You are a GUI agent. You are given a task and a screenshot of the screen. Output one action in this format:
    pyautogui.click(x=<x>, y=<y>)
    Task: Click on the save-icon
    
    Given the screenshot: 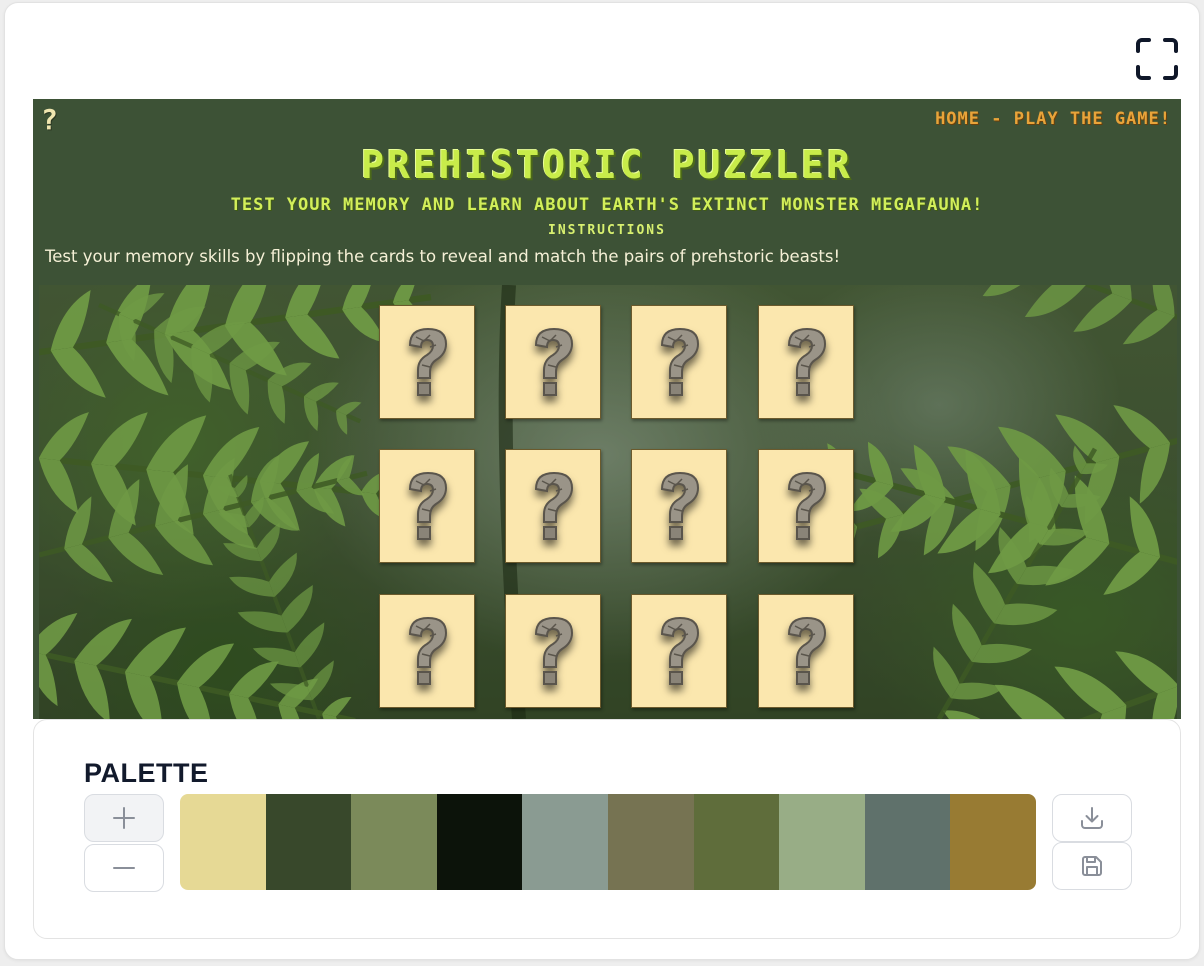 What is the action you would take?
    pyautogui.click(x=1092, y=866)
    